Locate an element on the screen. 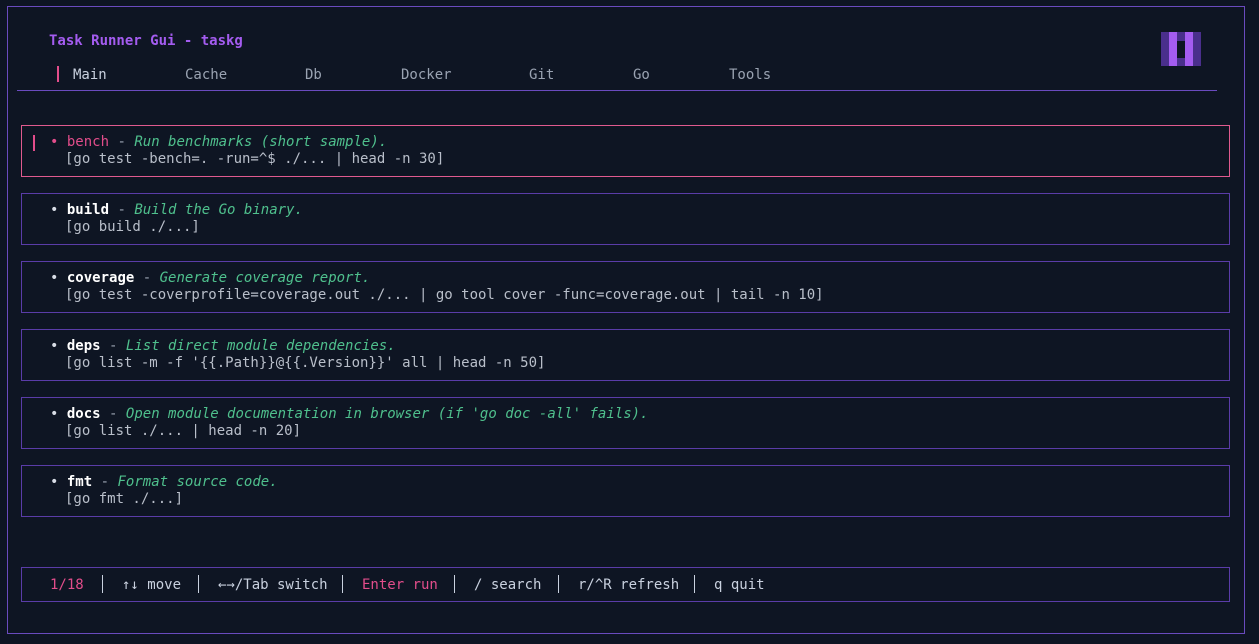 Image resolution: width=1259 pixels, height=644 pixels. task-header: • build - Build the Go binary. is located at coordinates (176, 210).